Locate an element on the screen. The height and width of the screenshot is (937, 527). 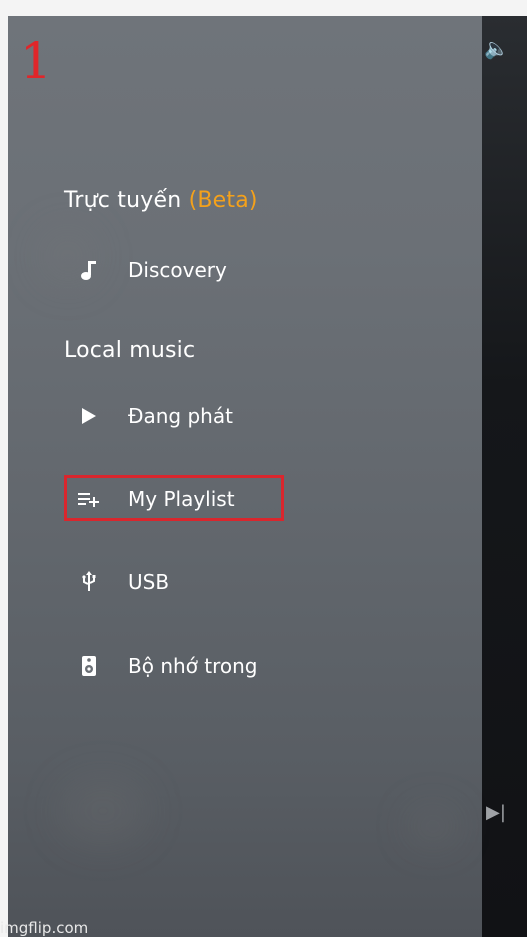
section-local-label: Local music is located at coordinates (130, 350).